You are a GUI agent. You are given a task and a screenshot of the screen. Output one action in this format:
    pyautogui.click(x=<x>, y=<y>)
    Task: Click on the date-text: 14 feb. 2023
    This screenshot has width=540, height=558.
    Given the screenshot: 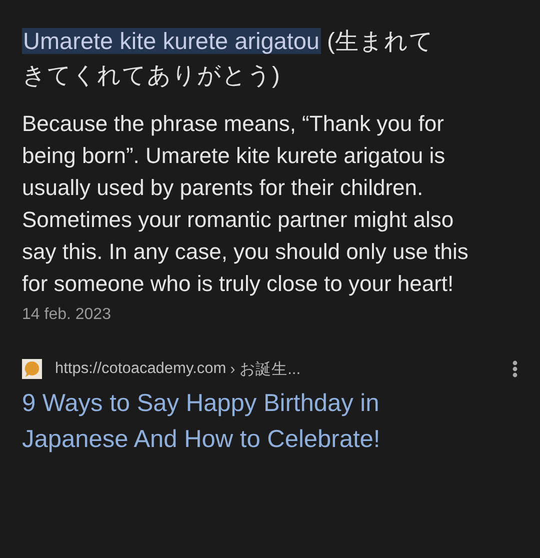 What is the action you would take?
    pyautogui.click(x=67, y=315)
    